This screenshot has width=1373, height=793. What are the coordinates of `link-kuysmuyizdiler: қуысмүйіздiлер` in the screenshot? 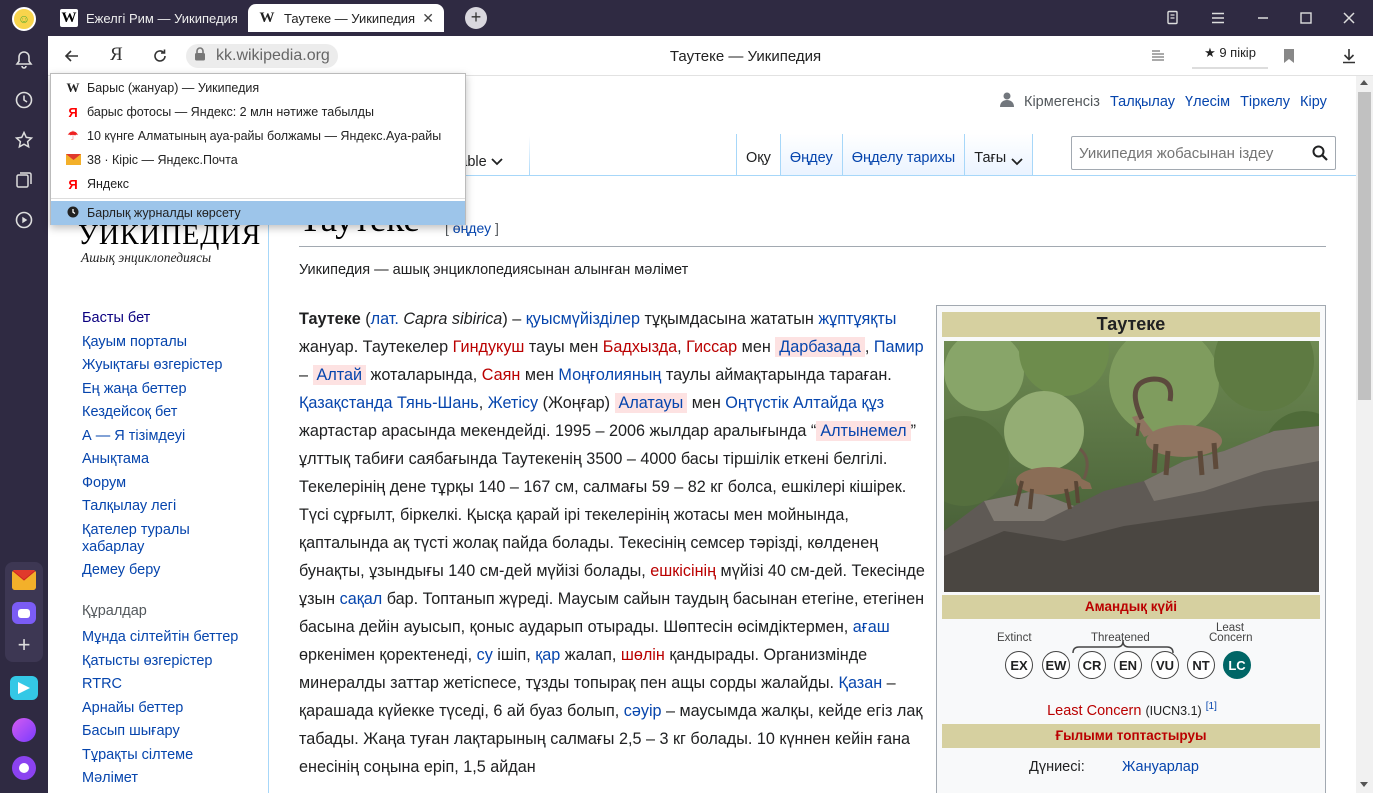 It's located at (583, 319).